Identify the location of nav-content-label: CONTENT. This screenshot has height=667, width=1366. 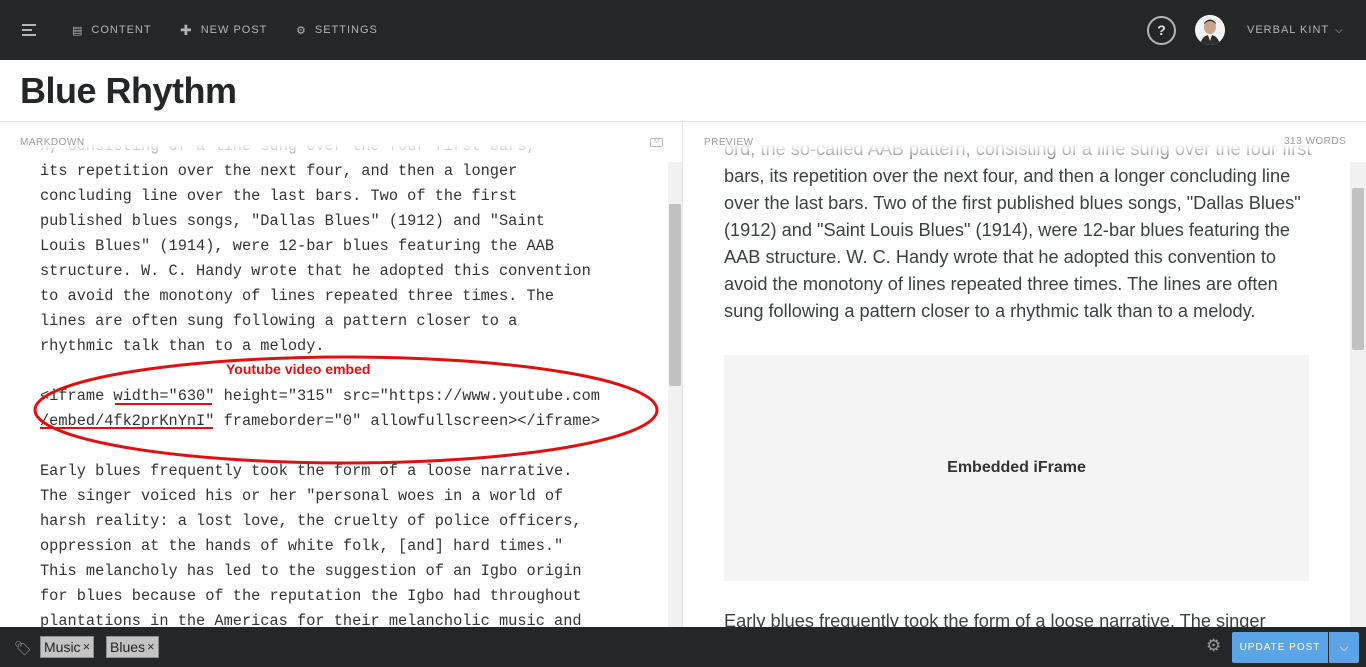
(121, 30).